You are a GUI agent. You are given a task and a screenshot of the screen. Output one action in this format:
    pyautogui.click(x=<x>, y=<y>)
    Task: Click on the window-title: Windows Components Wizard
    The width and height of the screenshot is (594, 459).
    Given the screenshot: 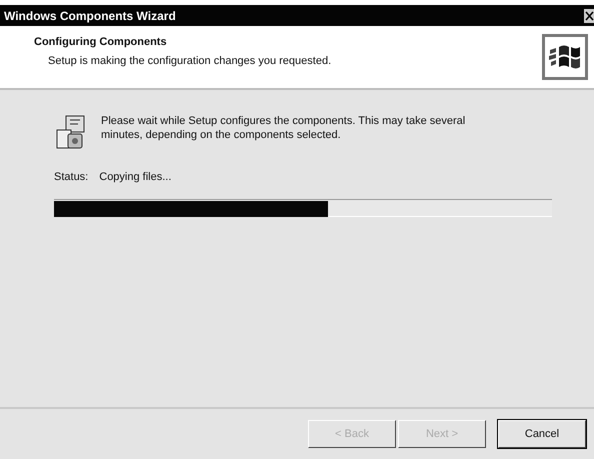 What is the action you would take?
    pyautogui.click(x=90, y=16)
    